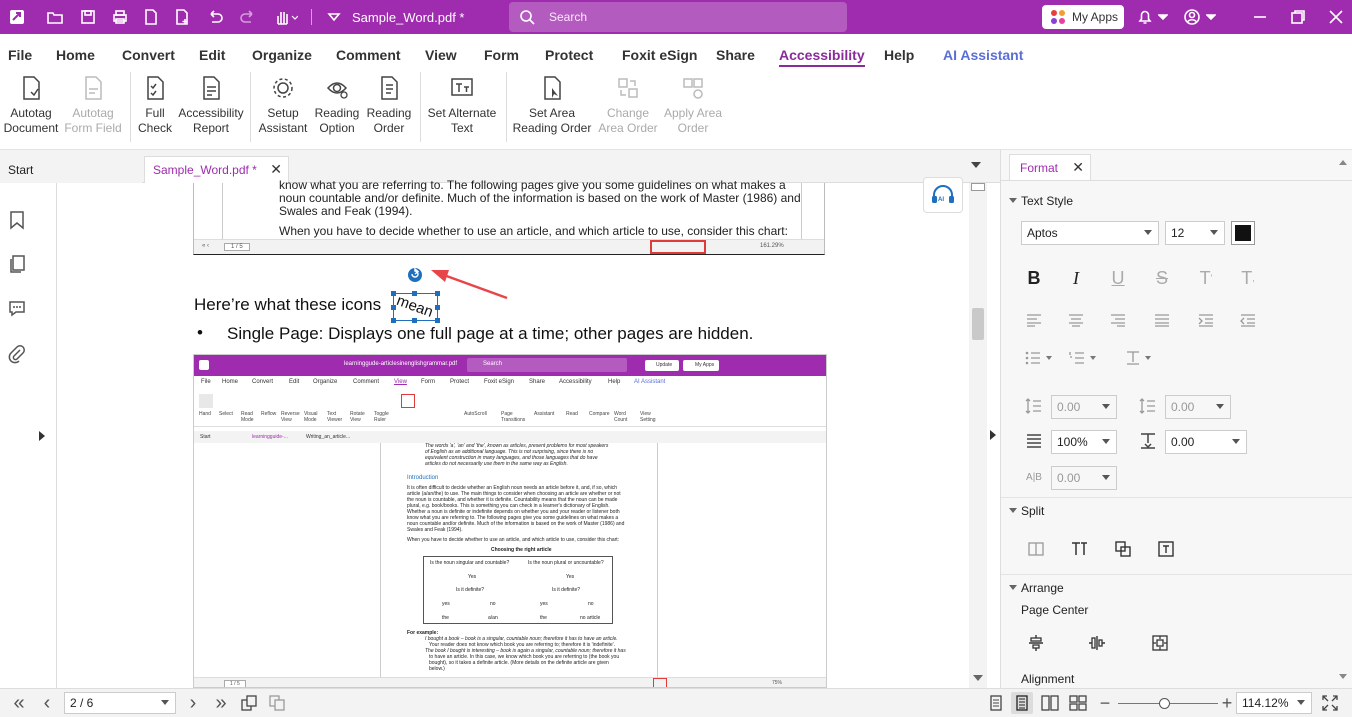 The image size is (1352, 717). I want to click on app-logo-icon, so click(17, 17).